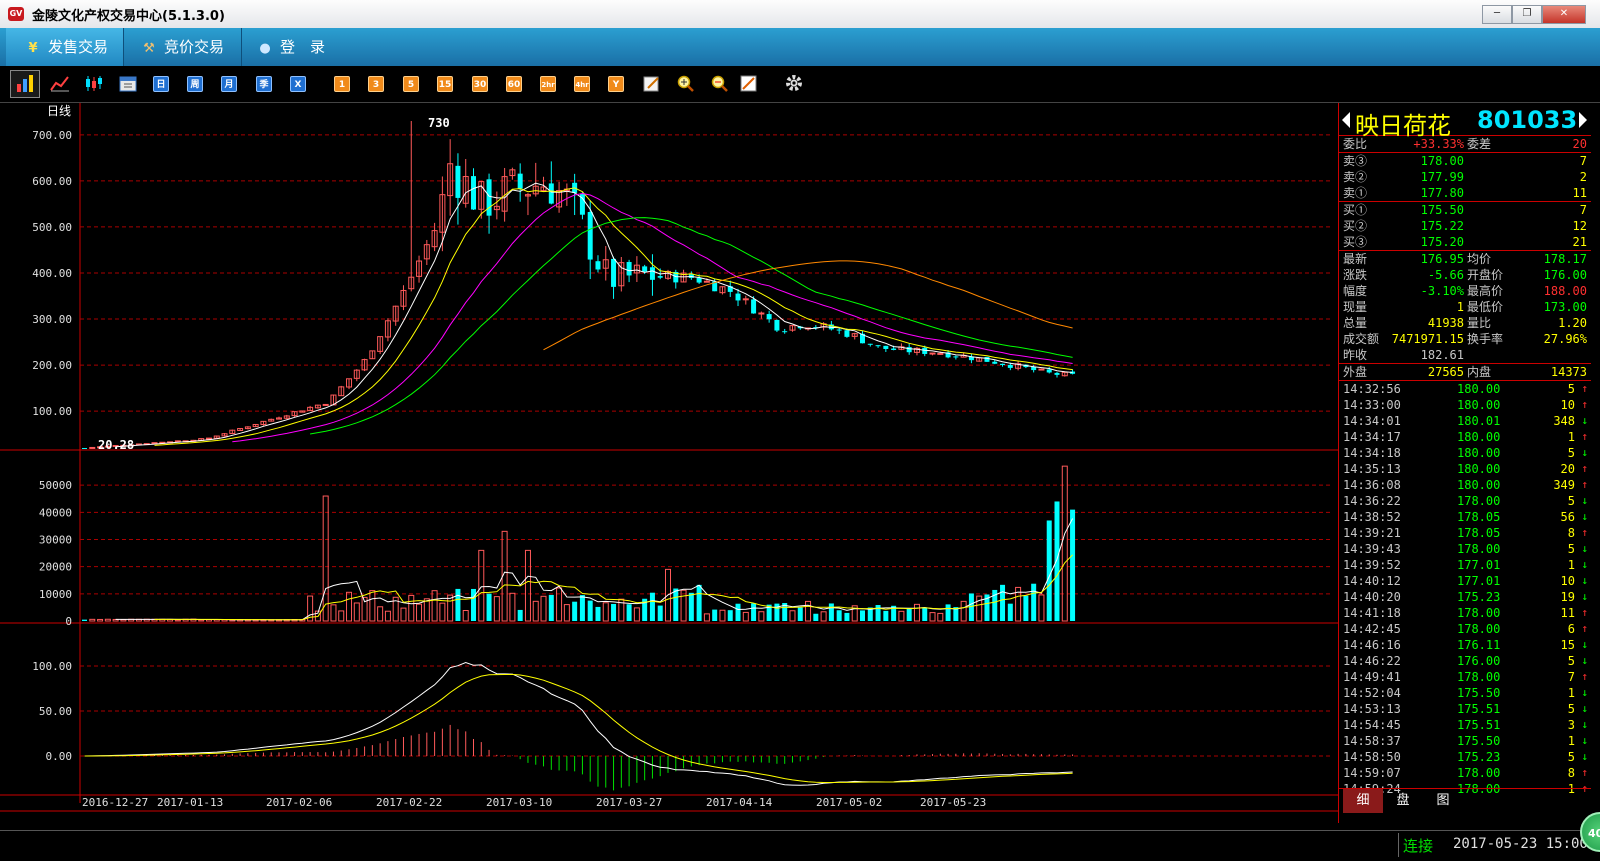 Image resolution: width=1600 pixels, height=861 pixels. Describe the element at coordinates (514, 84) in the screenshot. I see `min-60-button: 60` at that location.